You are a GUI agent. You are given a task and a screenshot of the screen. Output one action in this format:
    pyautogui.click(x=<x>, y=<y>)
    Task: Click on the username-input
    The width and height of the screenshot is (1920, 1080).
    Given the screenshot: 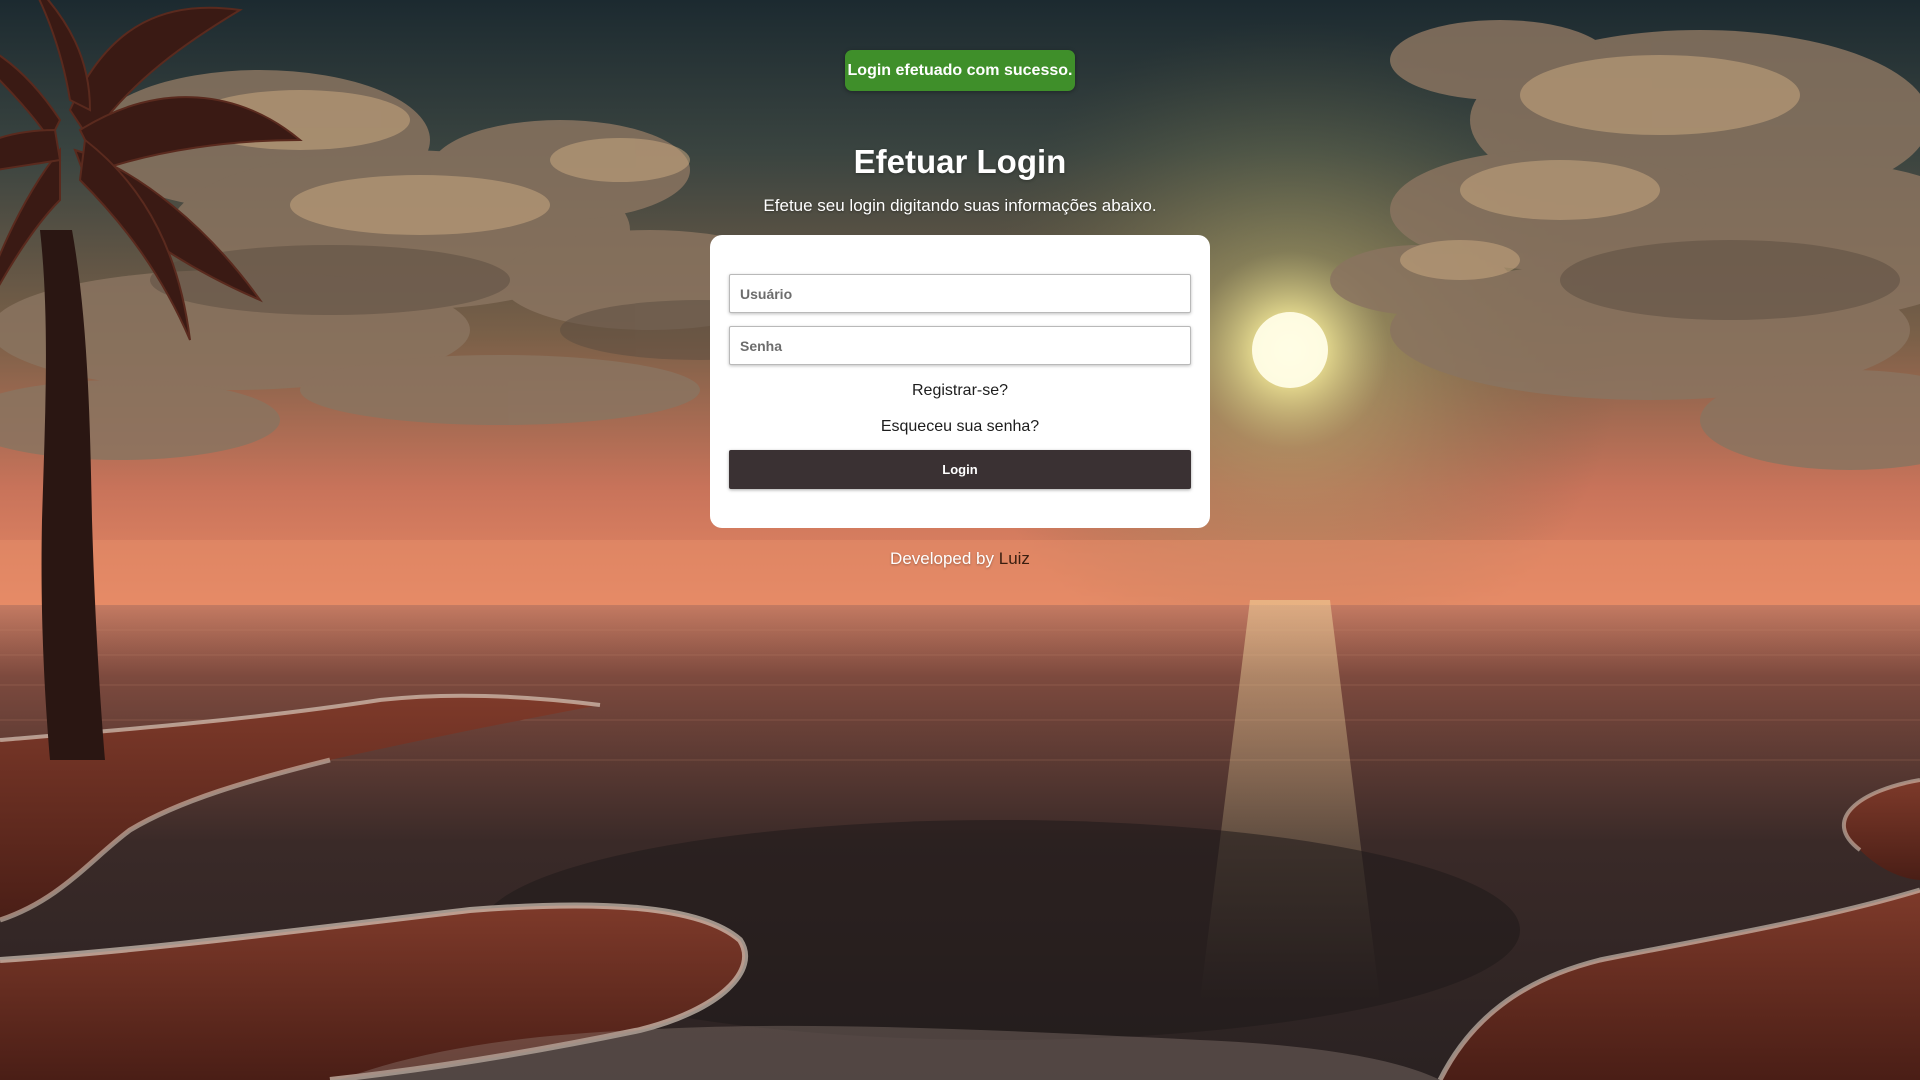 What is the action you would take?
    pyautogui.click(x=960, y=293)
    